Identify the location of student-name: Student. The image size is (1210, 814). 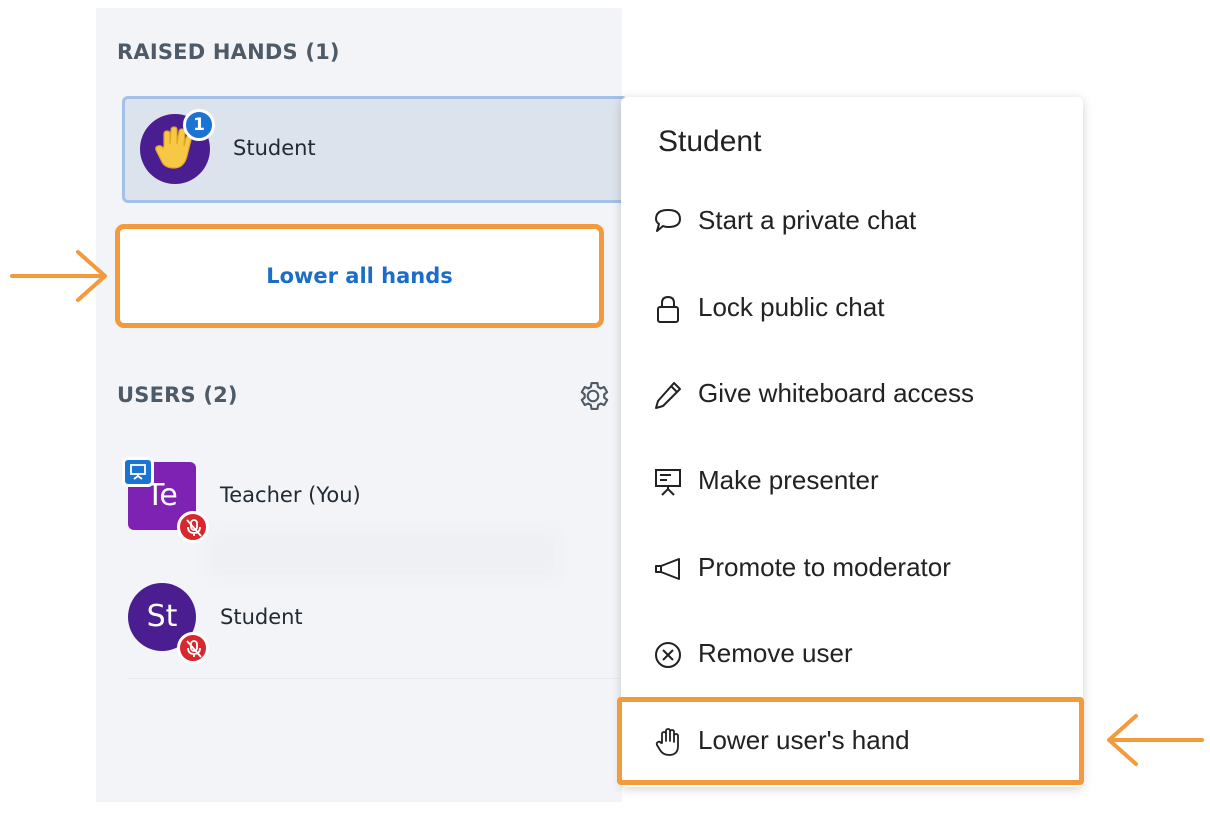
(261, 617).